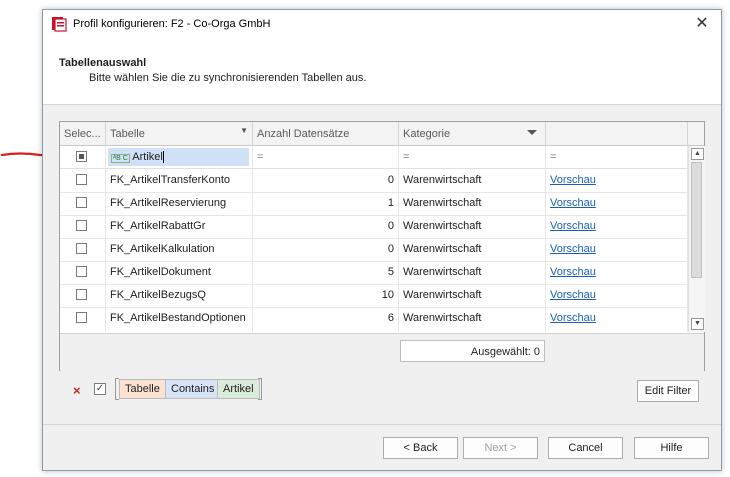  I want to click on table-name-cell: FK_ArtikelBestandOptionen, so click(179, 319).